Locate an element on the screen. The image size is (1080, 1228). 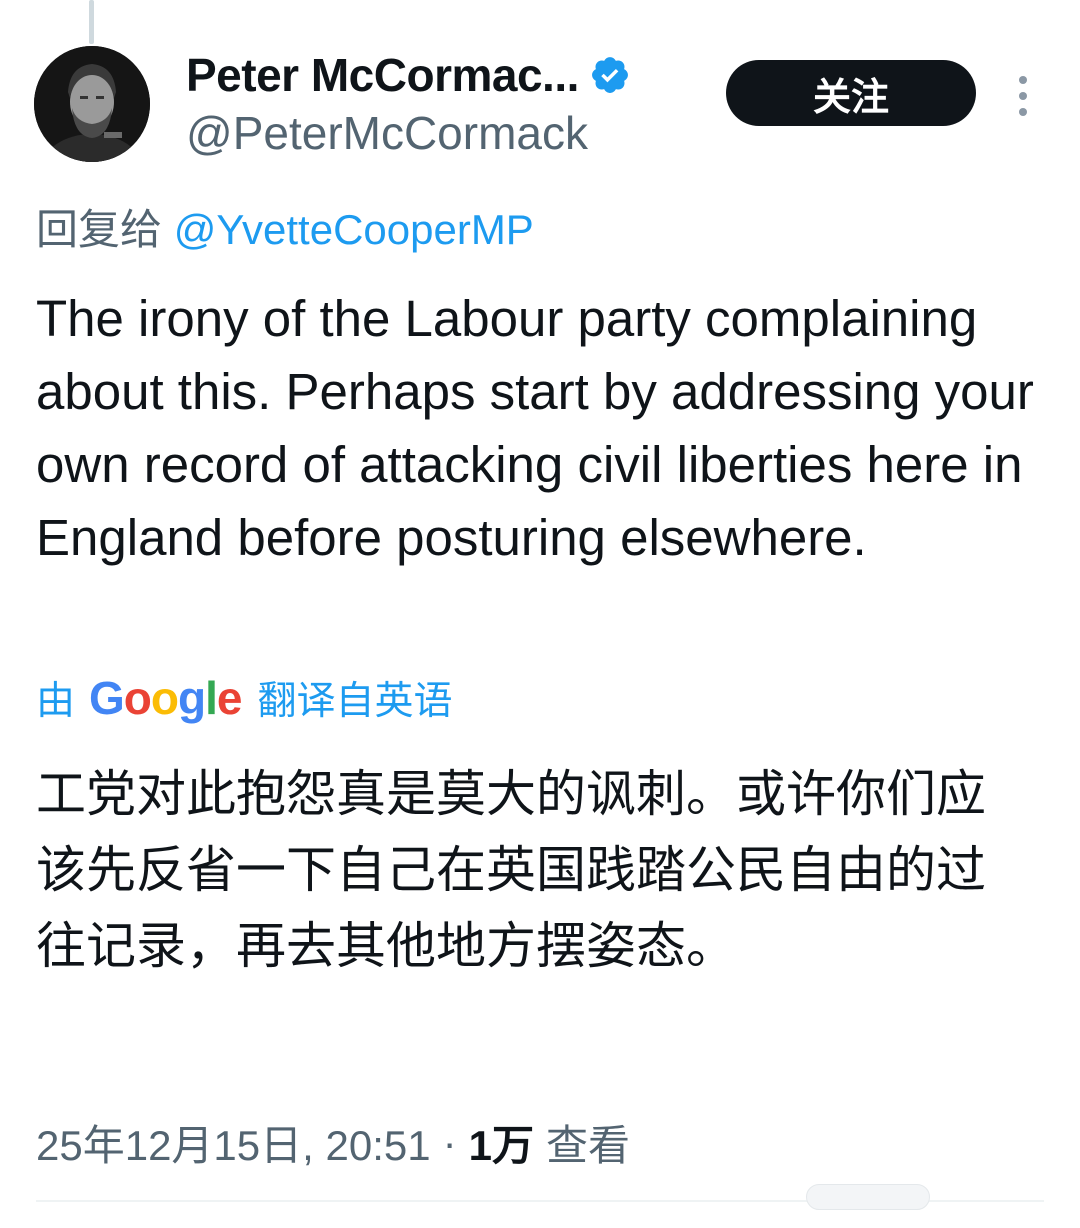
follow-button: 关注 is located at coordinates (851, 93).